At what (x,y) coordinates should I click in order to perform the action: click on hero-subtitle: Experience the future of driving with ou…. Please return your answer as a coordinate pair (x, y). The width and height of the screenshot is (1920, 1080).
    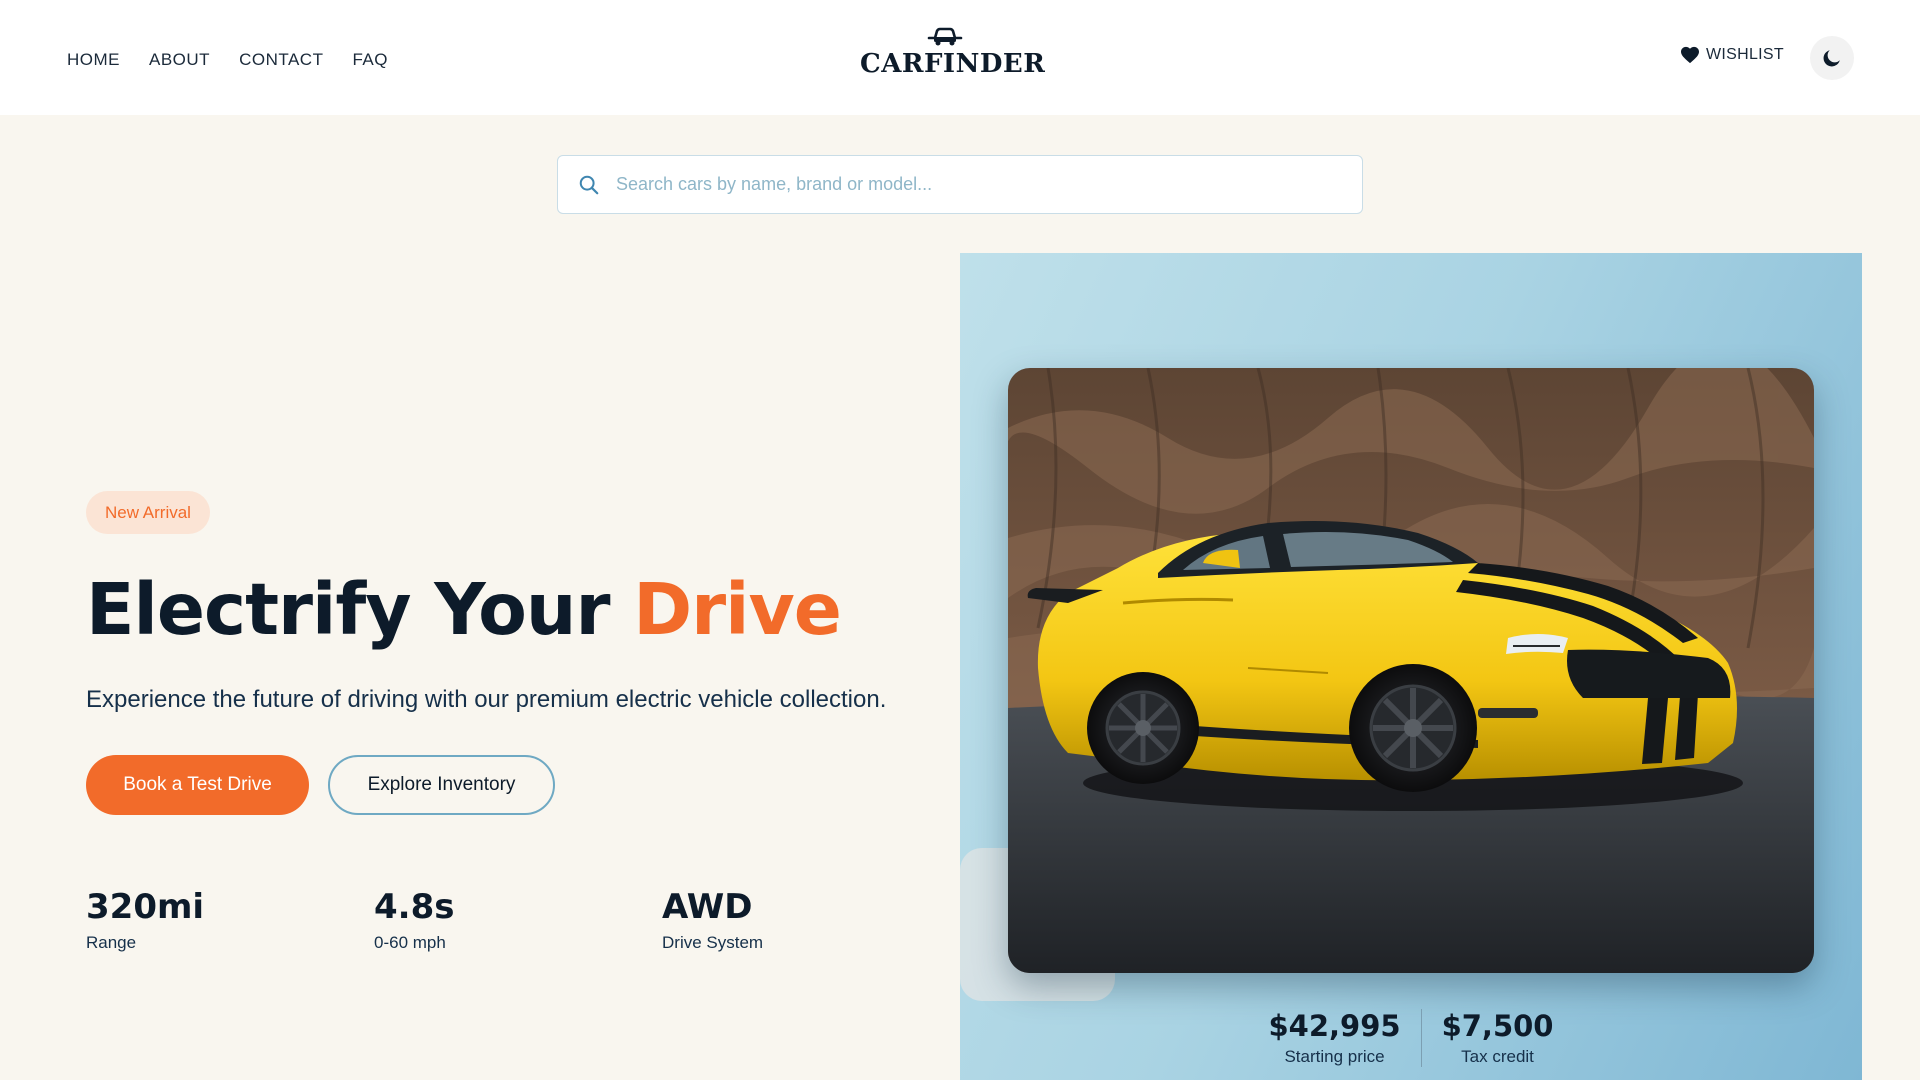
    Looking at the image, I should click on (486, 699).